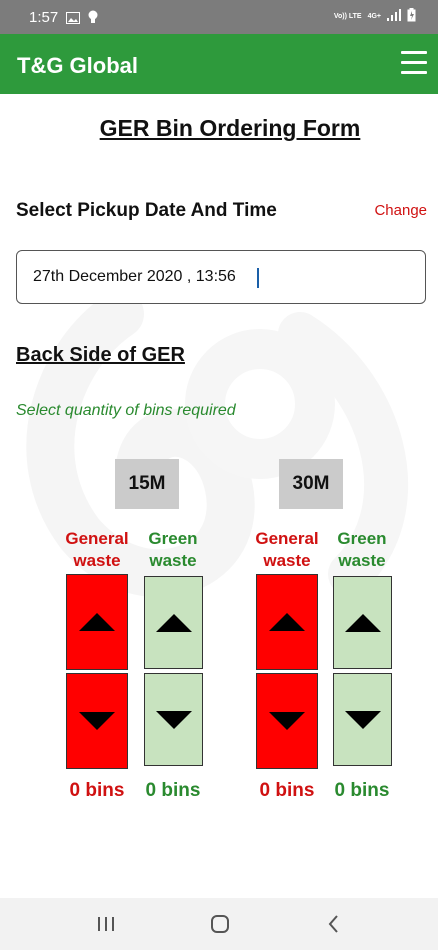 This screenshot has height=950, width=438. I want to click on lightbulb-icon, so click(93, 19).